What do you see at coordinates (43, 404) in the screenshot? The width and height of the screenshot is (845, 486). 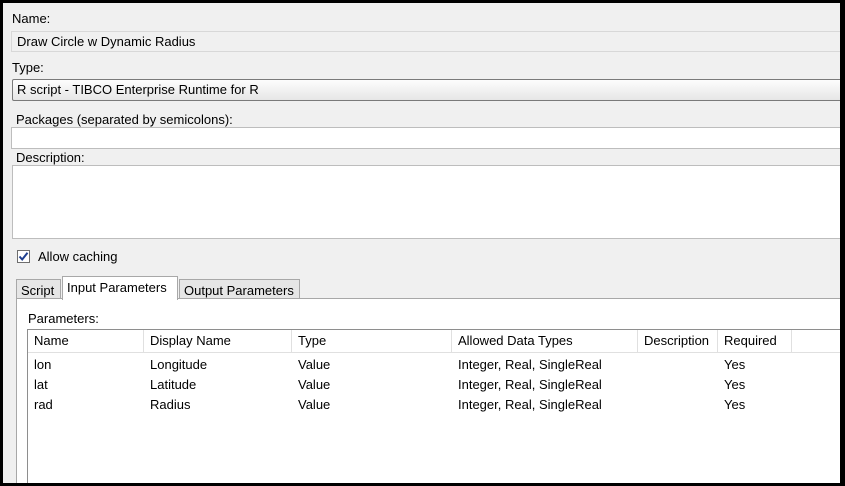 I see `cell-name: rad` at bounding box center [43, 404].